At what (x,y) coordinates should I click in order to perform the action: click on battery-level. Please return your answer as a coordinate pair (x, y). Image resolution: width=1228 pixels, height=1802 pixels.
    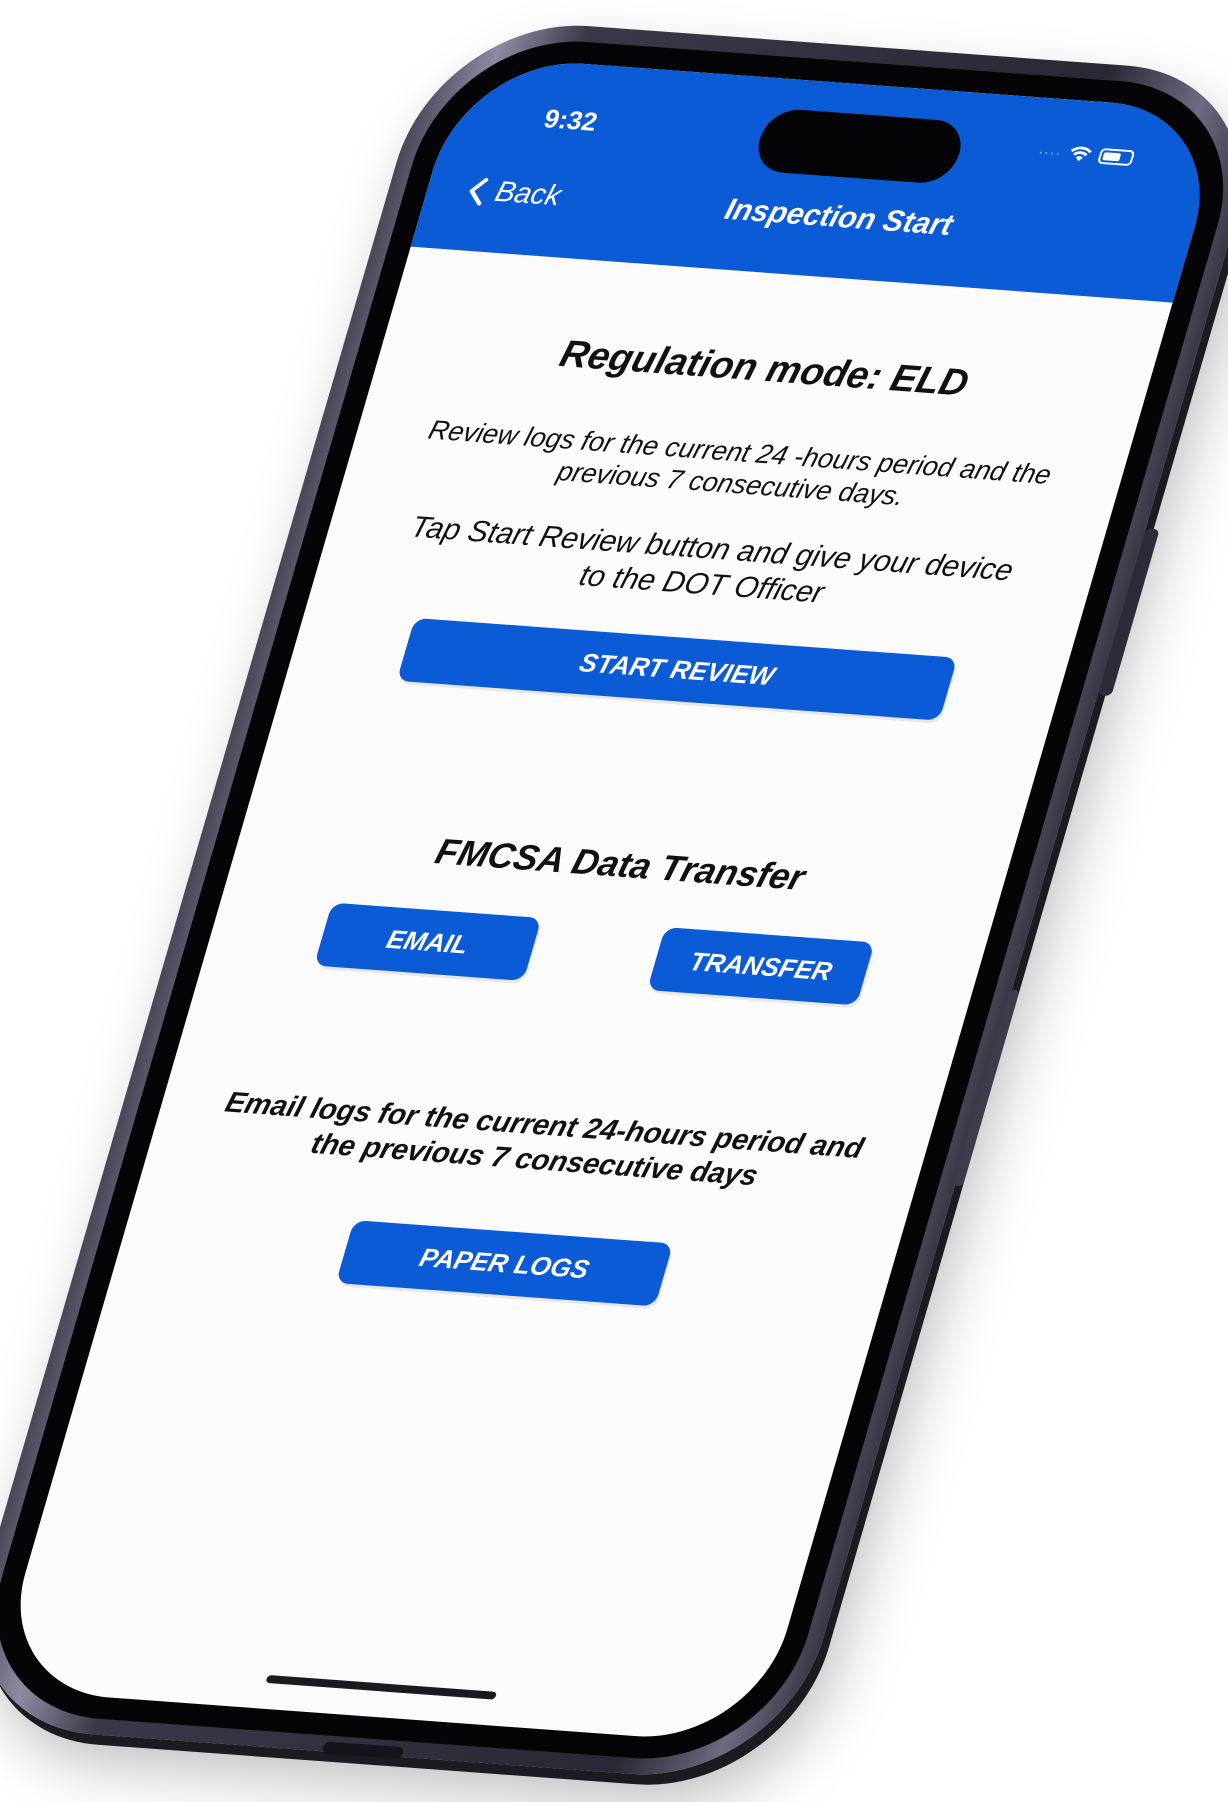
    Looking at the image, I should click on (1111, 157).